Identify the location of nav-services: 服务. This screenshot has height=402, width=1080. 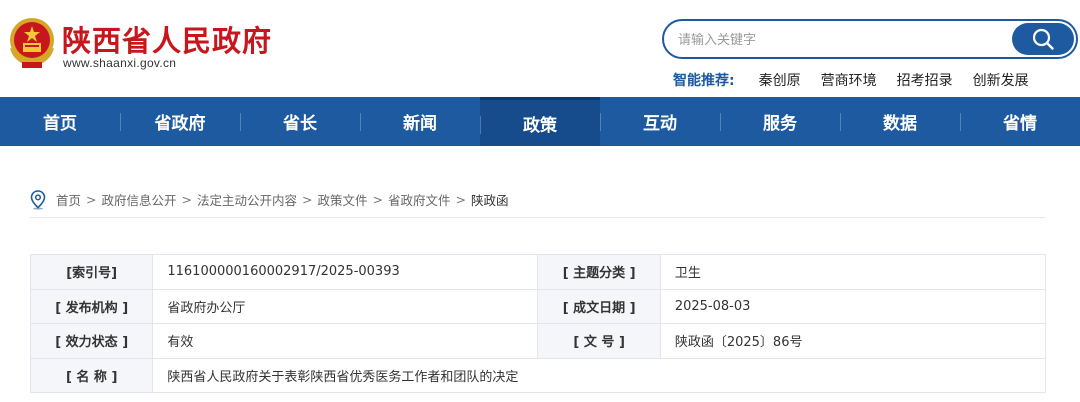
(780, 121).